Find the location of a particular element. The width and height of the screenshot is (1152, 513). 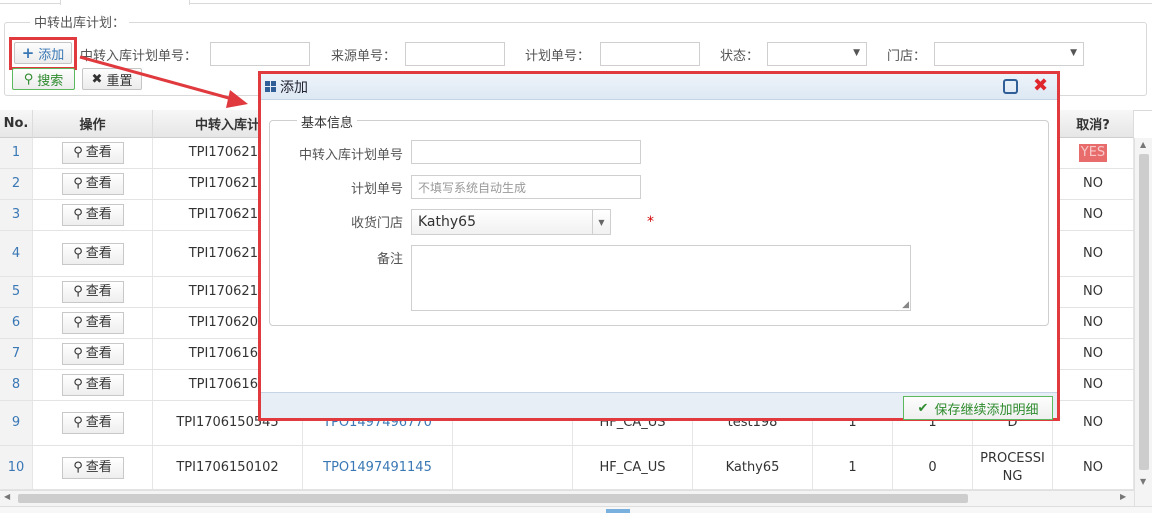

source-no-input is located at coordinates (455, 54).